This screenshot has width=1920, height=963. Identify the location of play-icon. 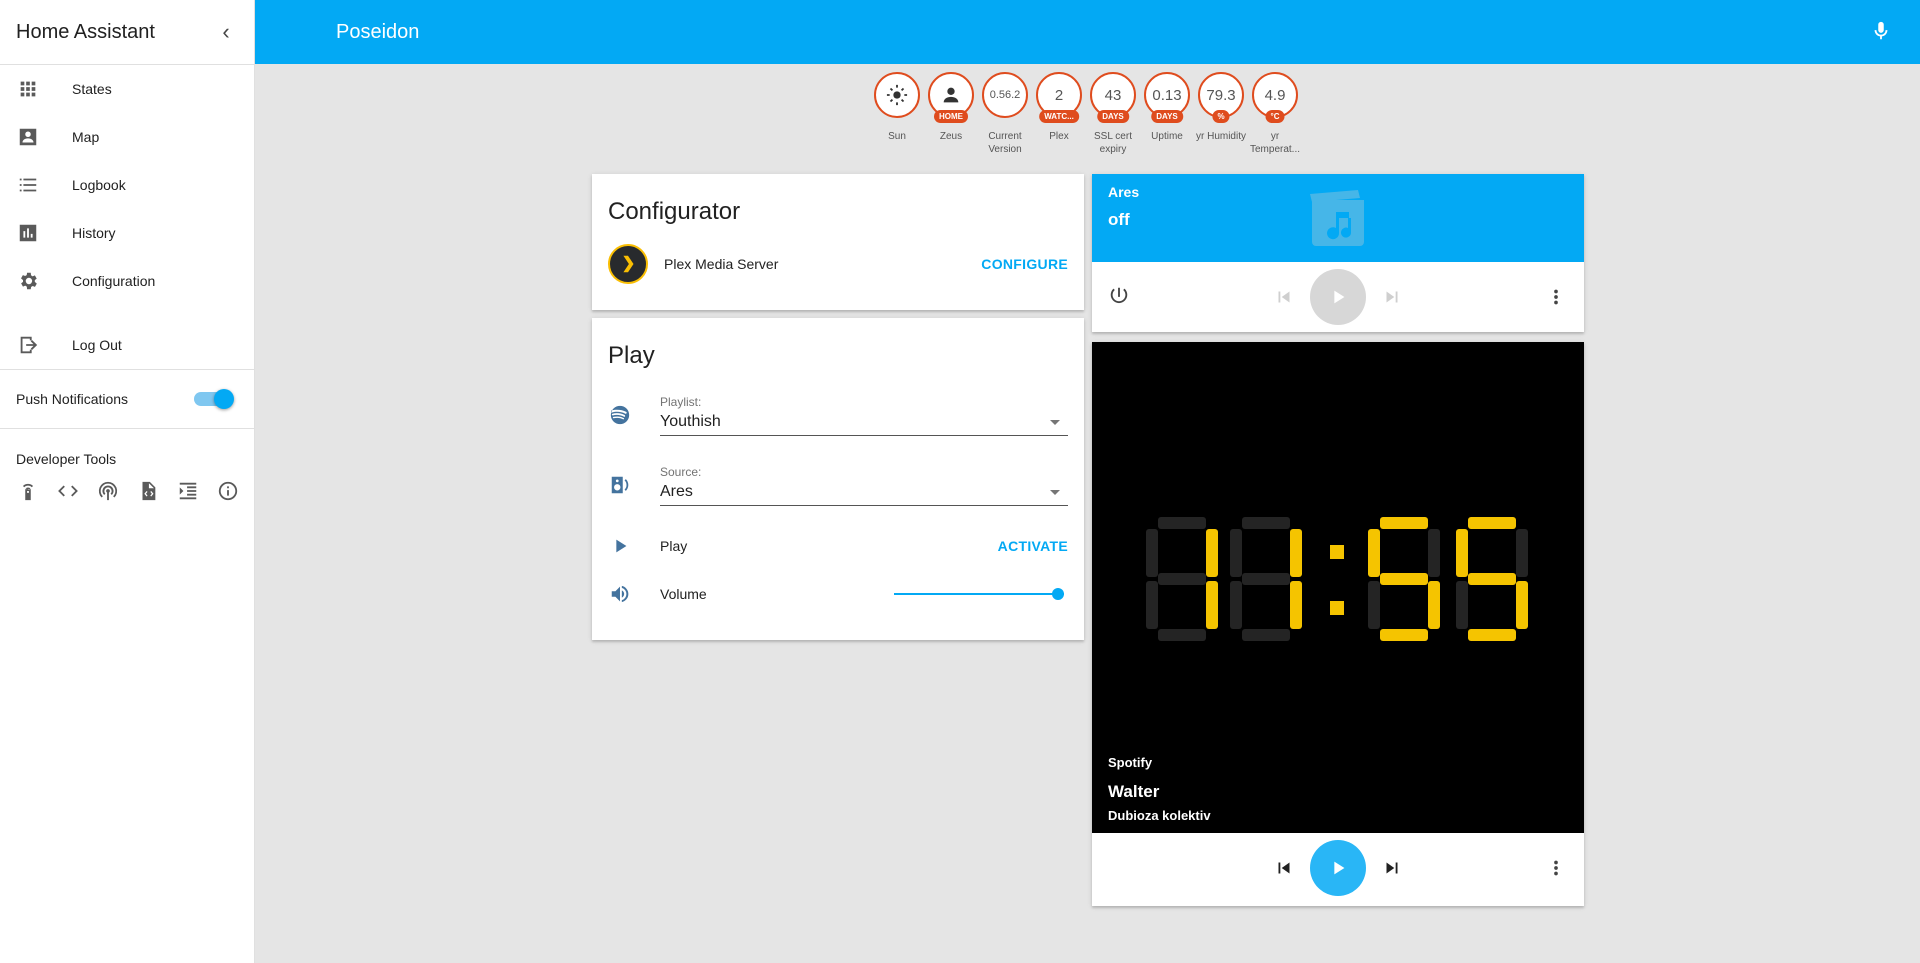
(620, 546).